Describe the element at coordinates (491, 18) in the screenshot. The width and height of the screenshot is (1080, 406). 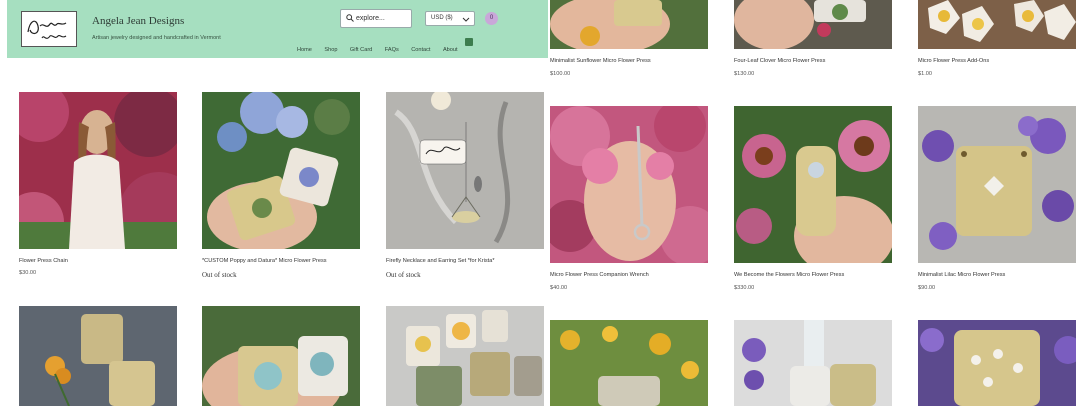
I see `cart-icon: 0` at that location.